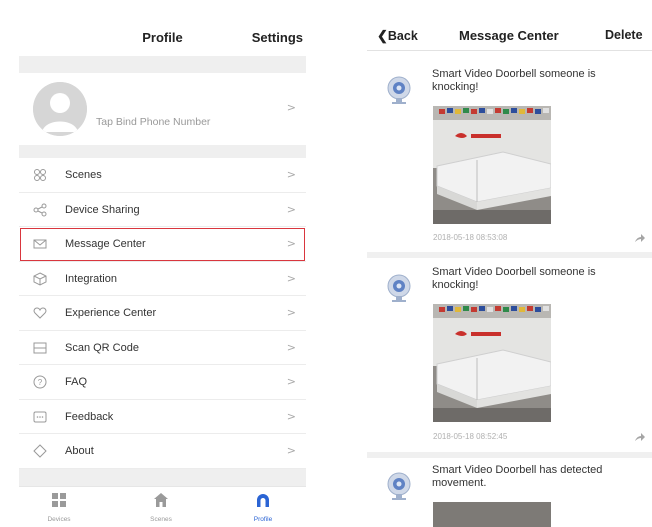 The image size is (652, 527). I want to click on bottom-tab-bar: Devices Scenes Profile, so click(162, 506).